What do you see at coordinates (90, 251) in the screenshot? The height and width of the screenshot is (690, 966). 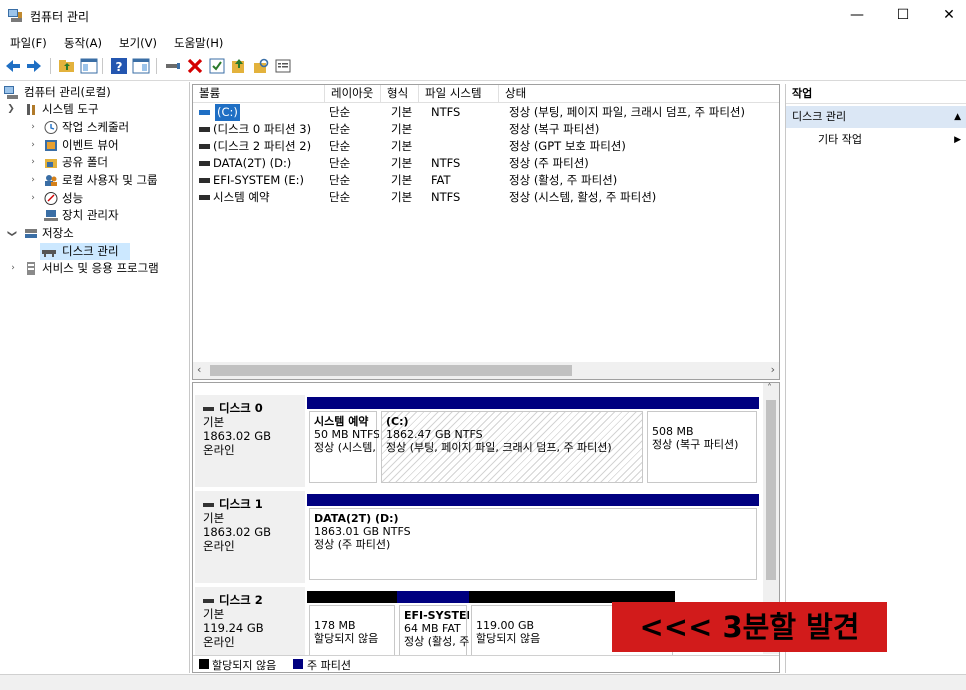 I see `tree-item-label: 디스크 관리` at bounding box center [90, 251].